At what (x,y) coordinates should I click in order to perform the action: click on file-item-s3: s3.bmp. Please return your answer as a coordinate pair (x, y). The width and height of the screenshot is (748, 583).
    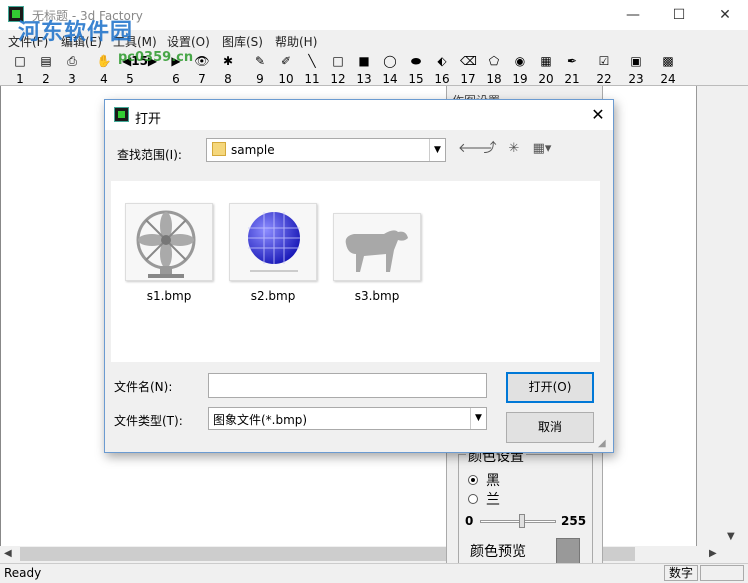
    Looking at the image, I should click on (373, 268).